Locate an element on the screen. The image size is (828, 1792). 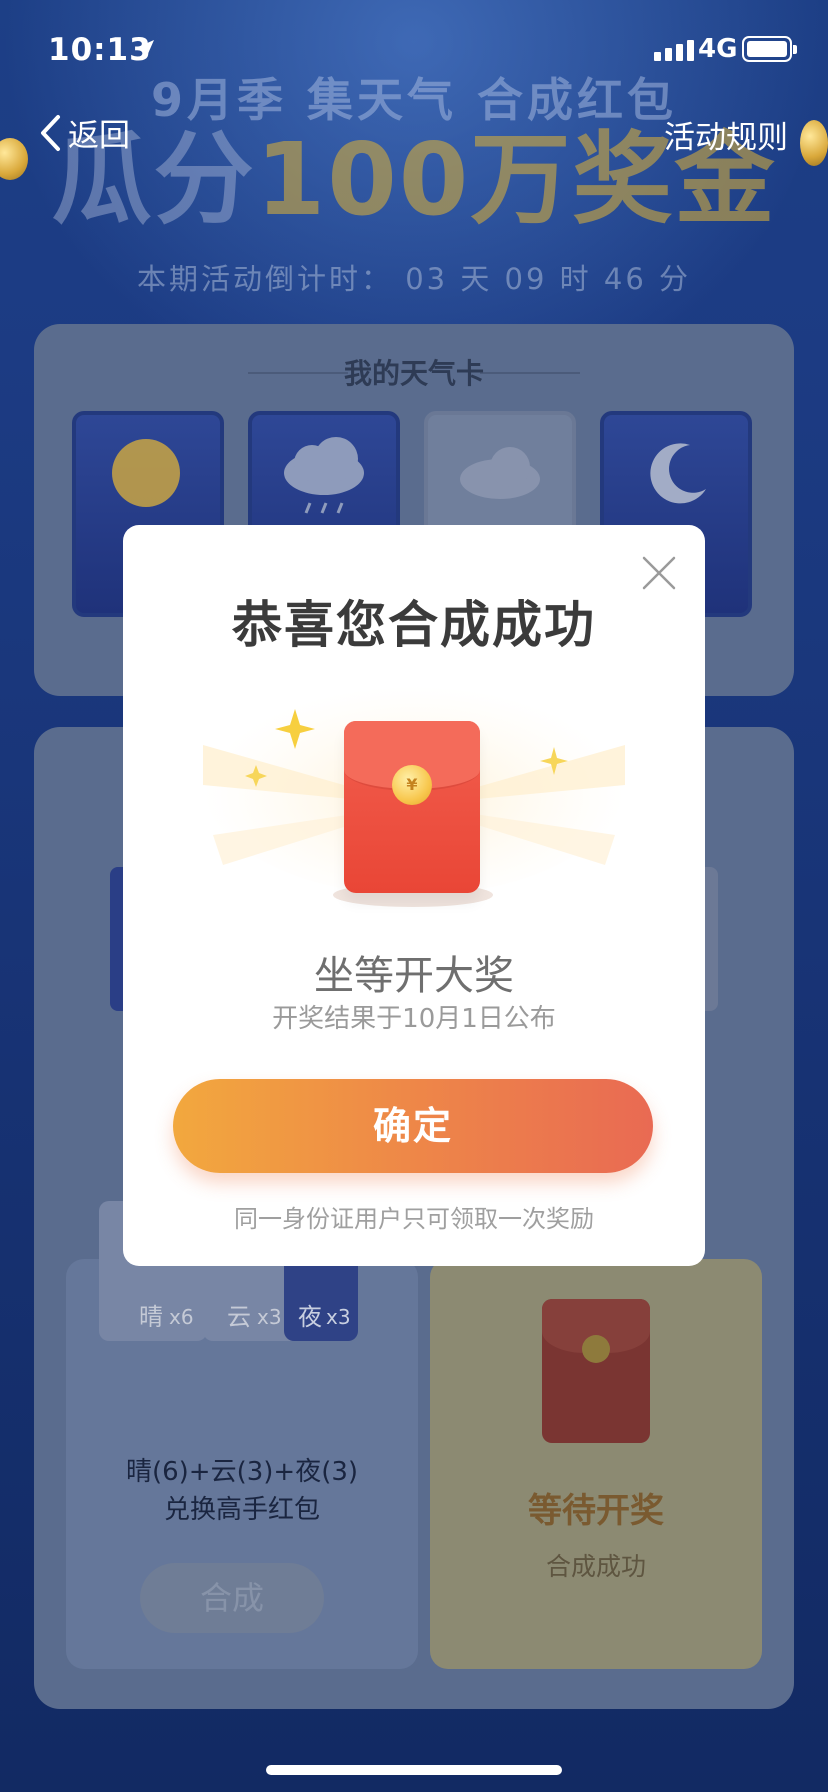
home-indicator is located at coordinates (414, 1770).